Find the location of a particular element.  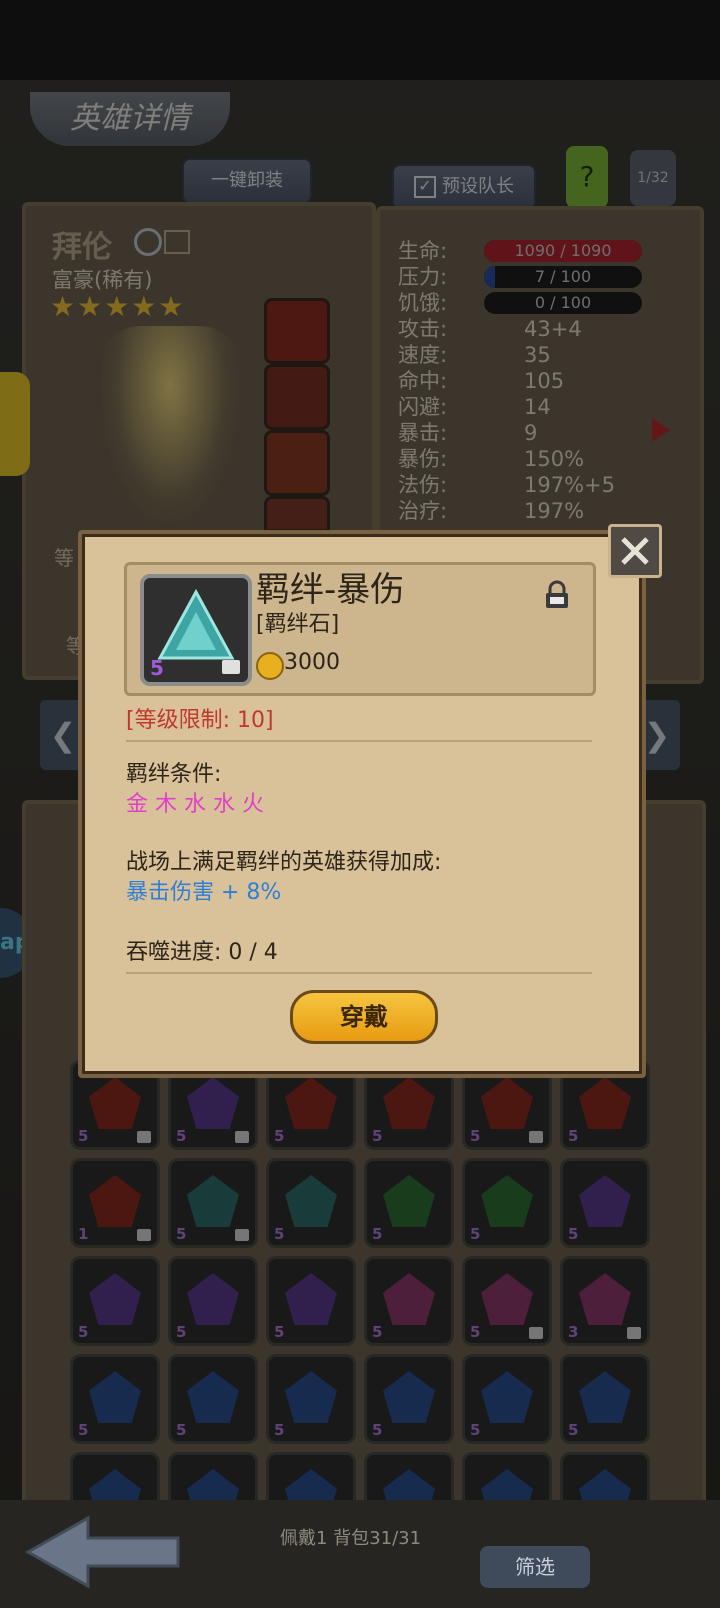

item-lock-toggle is located at coordinates (557, 595).